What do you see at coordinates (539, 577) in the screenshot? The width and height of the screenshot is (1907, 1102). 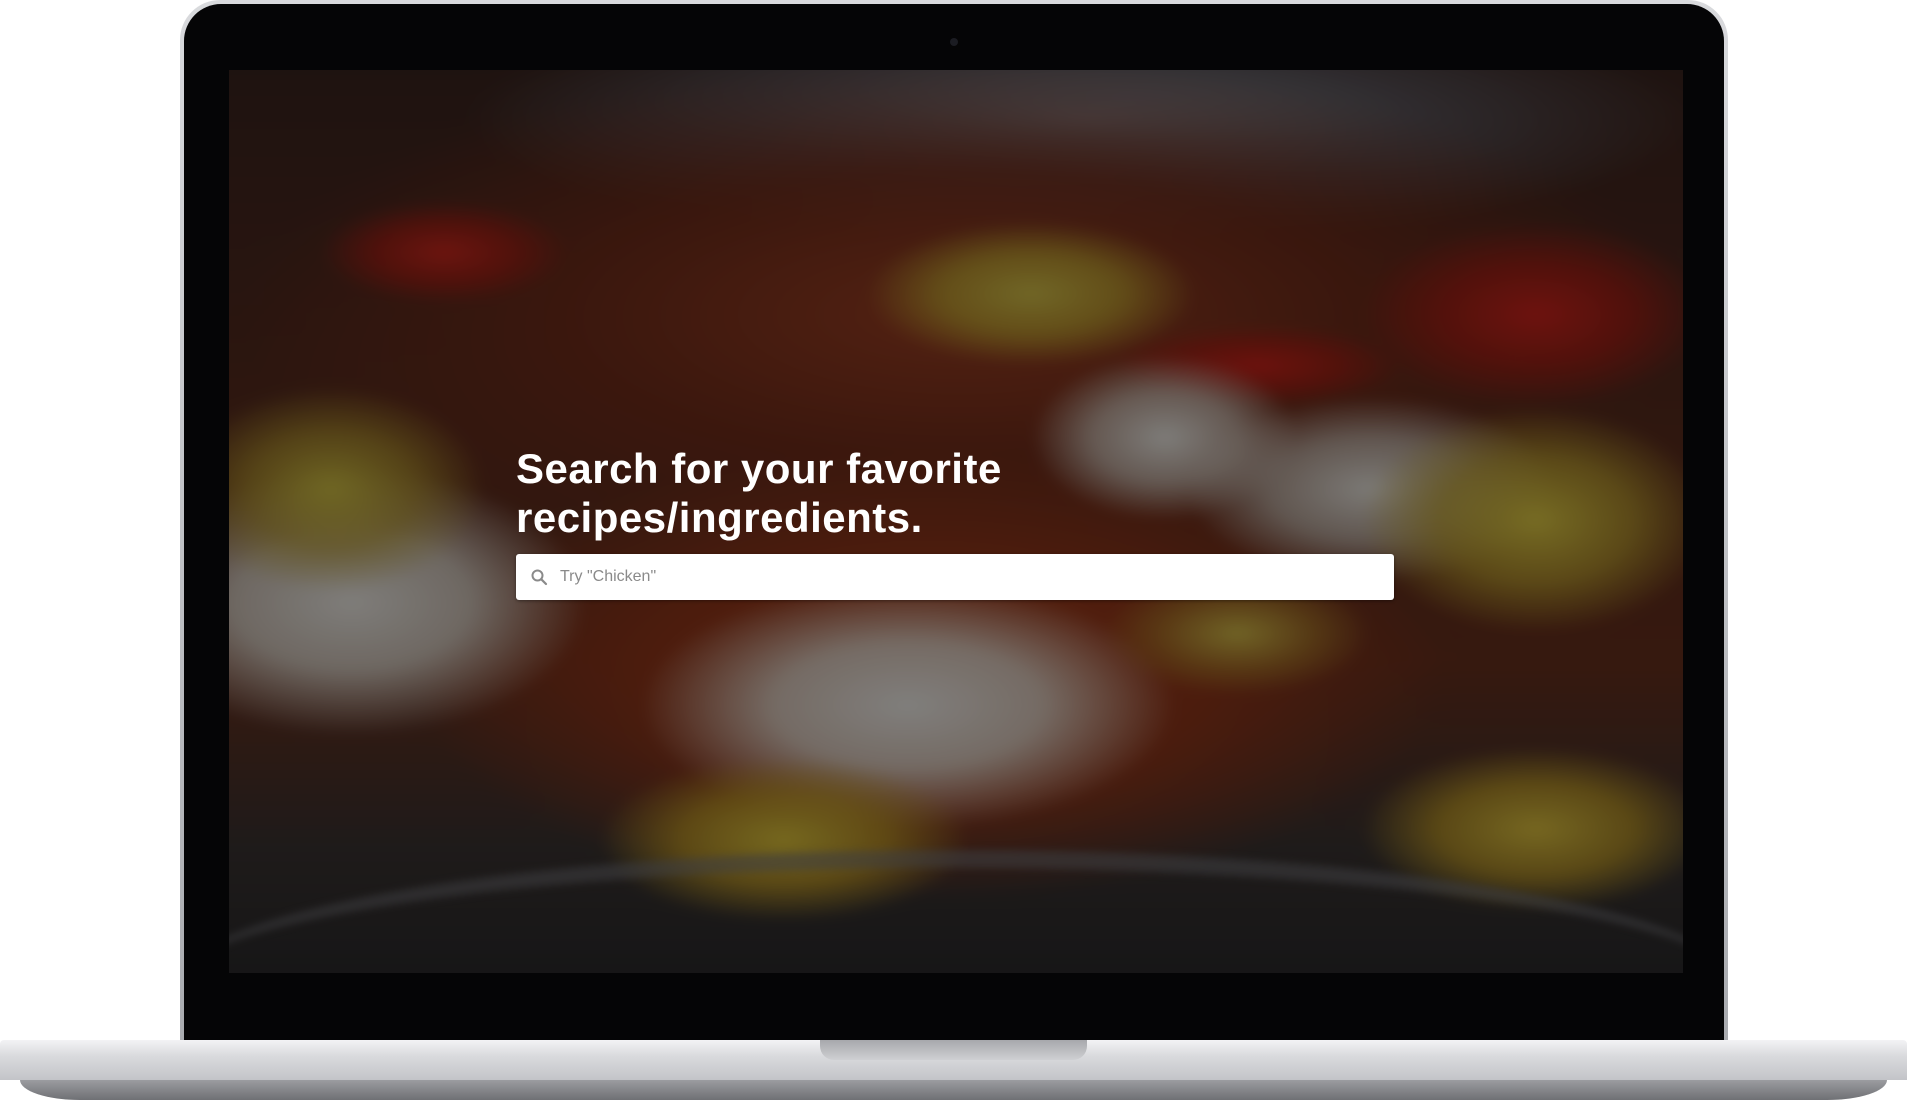 I see `search-icon` at bounding box center [539, 577].